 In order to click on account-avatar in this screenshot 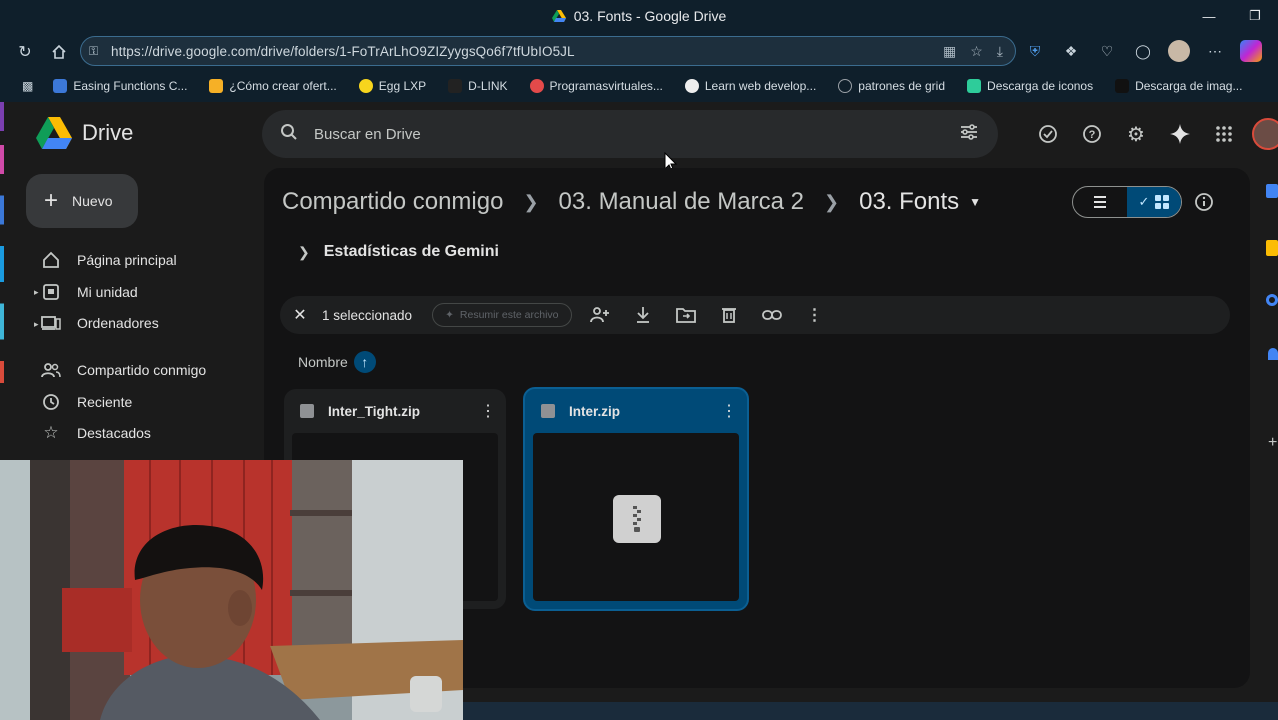, I will do `click(1265, 134)`.